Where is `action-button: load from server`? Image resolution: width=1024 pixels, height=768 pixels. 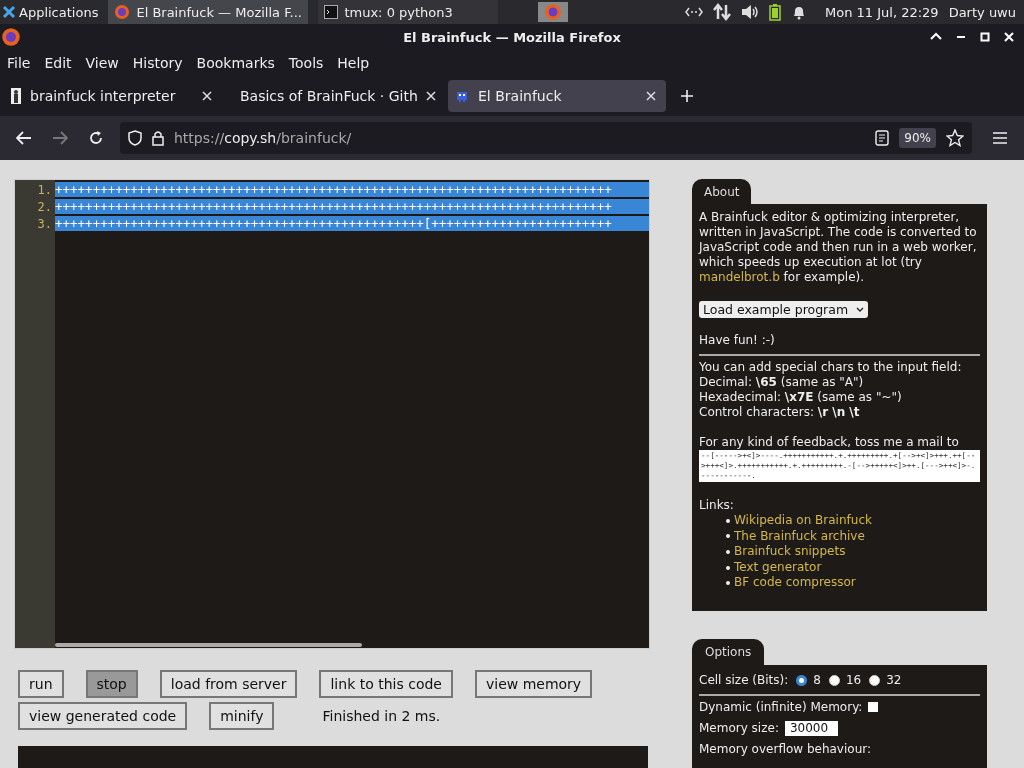
action-button: load from server is located at coordinates (228, 684).